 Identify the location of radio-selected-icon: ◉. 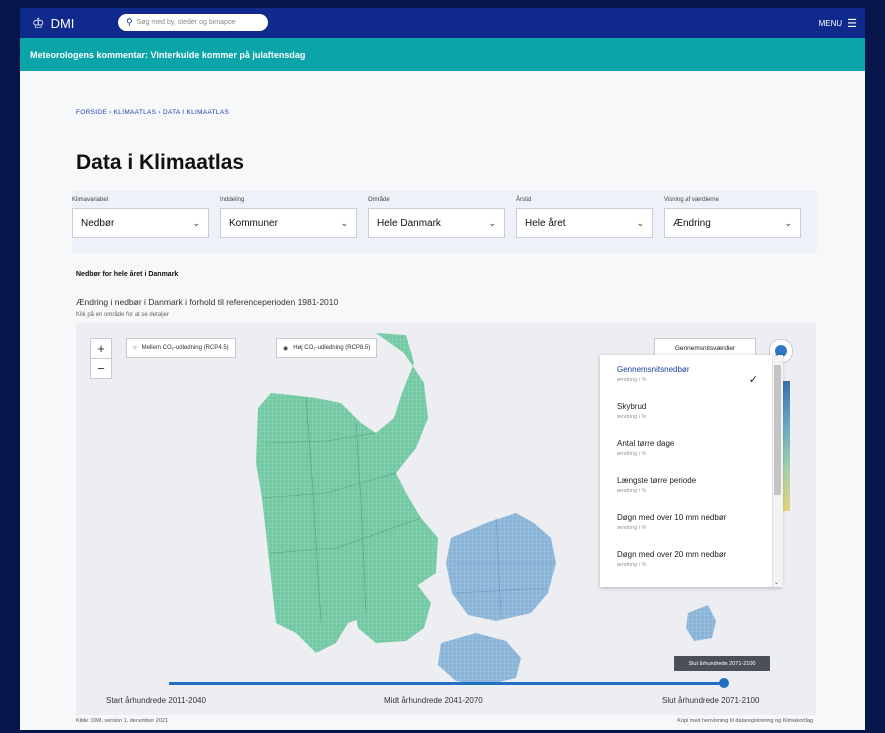
(286, 348).